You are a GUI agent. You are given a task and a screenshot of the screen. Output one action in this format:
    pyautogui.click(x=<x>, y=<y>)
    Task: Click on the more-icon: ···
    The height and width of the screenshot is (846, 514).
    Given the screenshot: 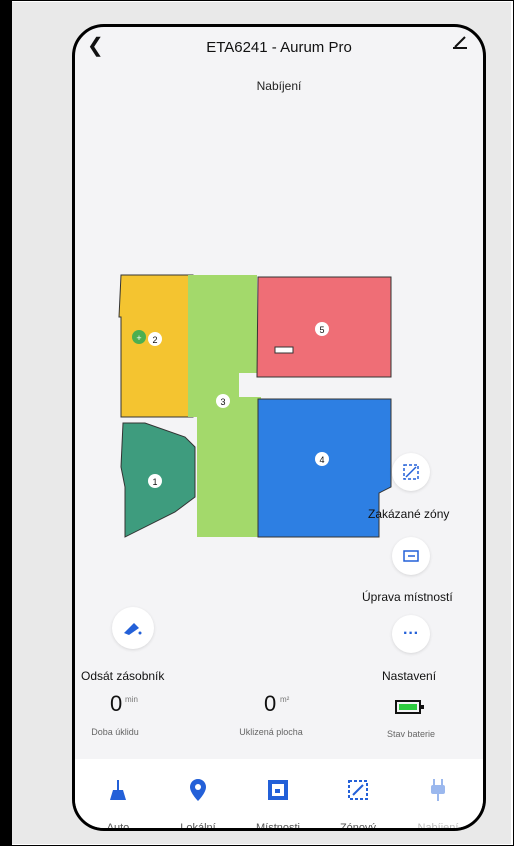 What is the action you would take?
    pyautogui.click(x=411, y=633)
    